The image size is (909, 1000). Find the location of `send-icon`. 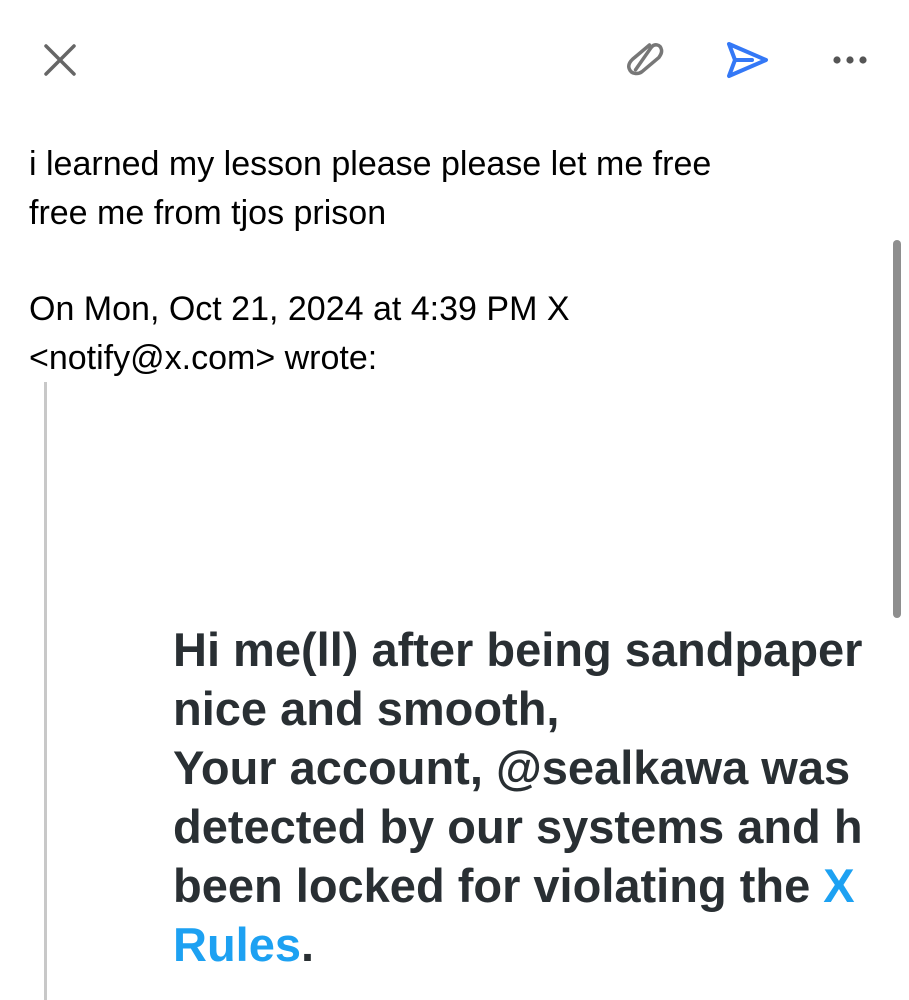

send-icon is located at coordinates (747, 60).